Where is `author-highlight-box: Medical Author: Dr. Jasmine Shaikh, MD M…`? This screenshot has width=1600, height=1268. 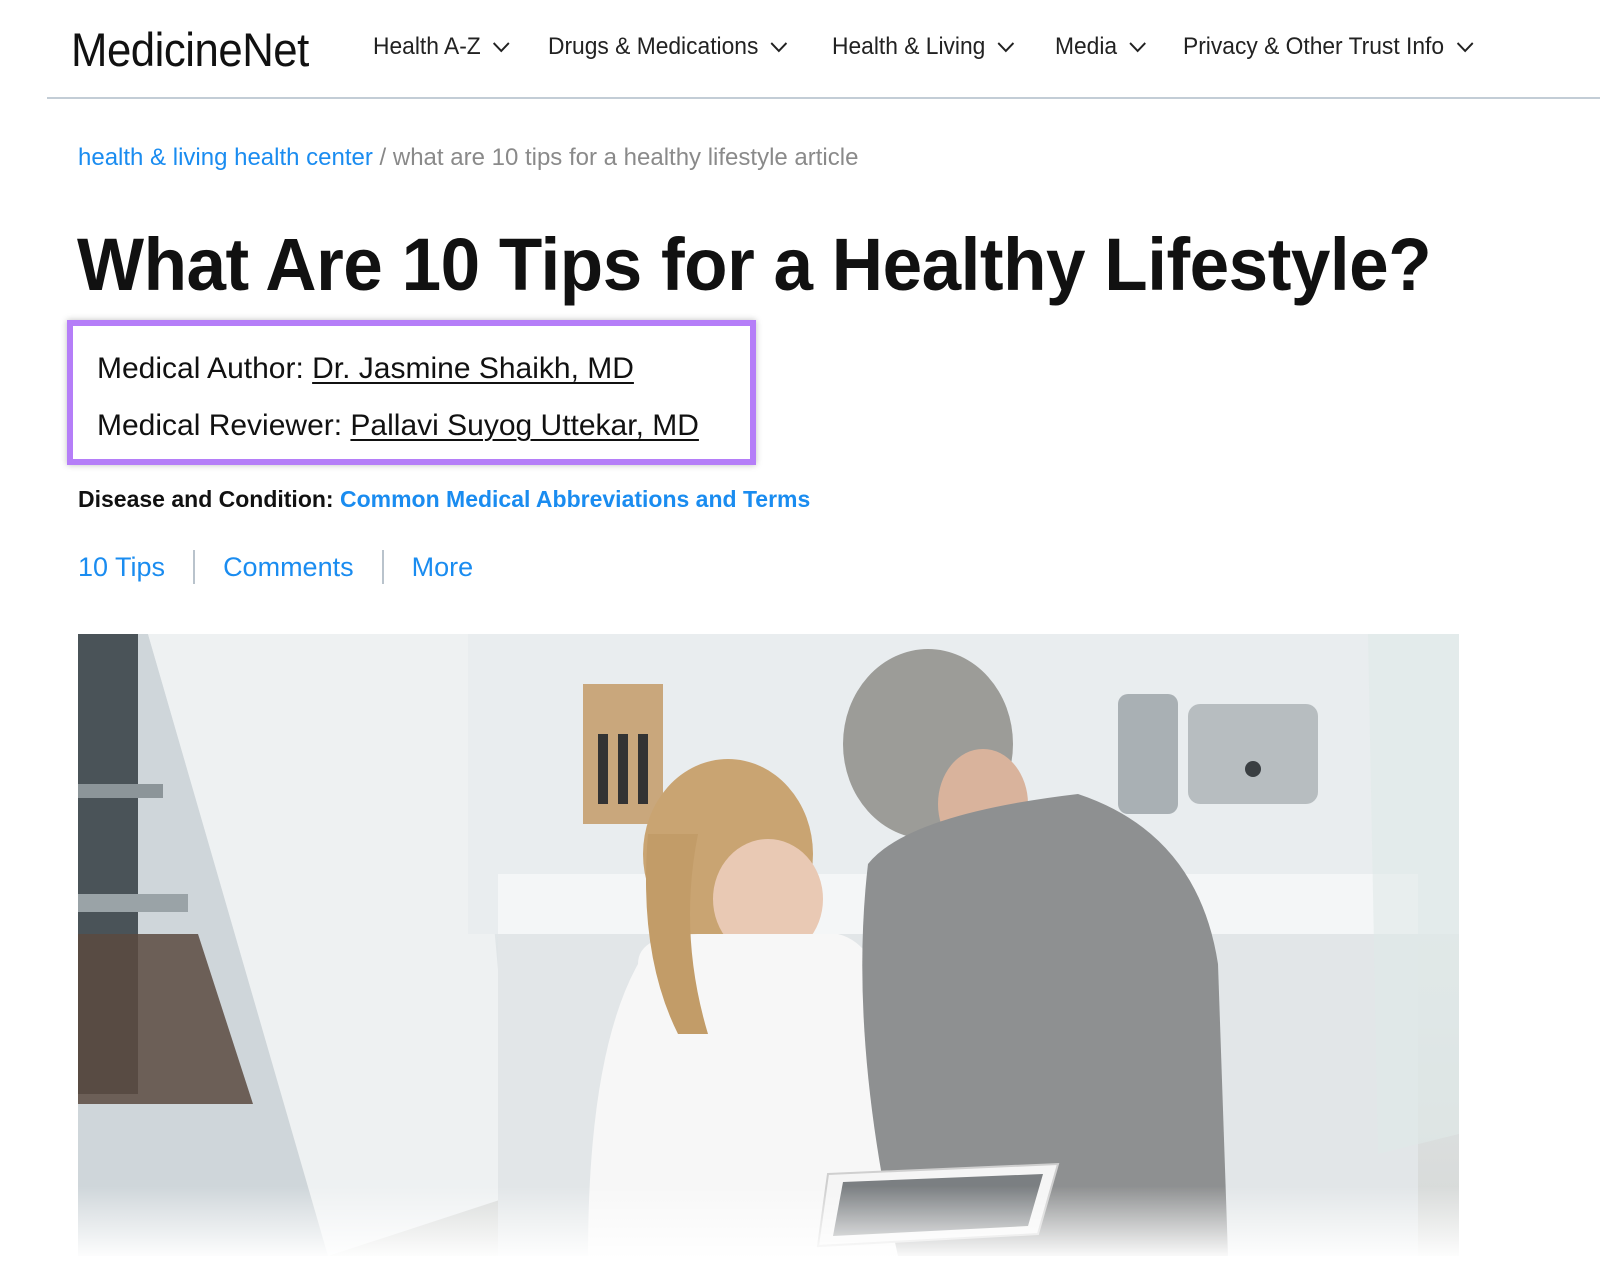
author-highlight-box: Medical Author: Dr. Jasmine Shaikh, MD M… is located at coordinates (411, 392).